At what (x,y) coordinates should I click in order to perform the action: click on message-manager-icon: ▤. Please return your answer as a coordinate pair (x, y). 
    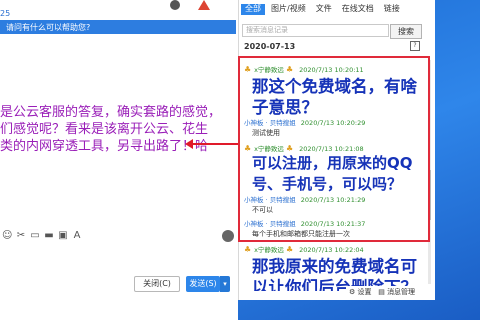
    Looking at the image, I should click on (381, 292).